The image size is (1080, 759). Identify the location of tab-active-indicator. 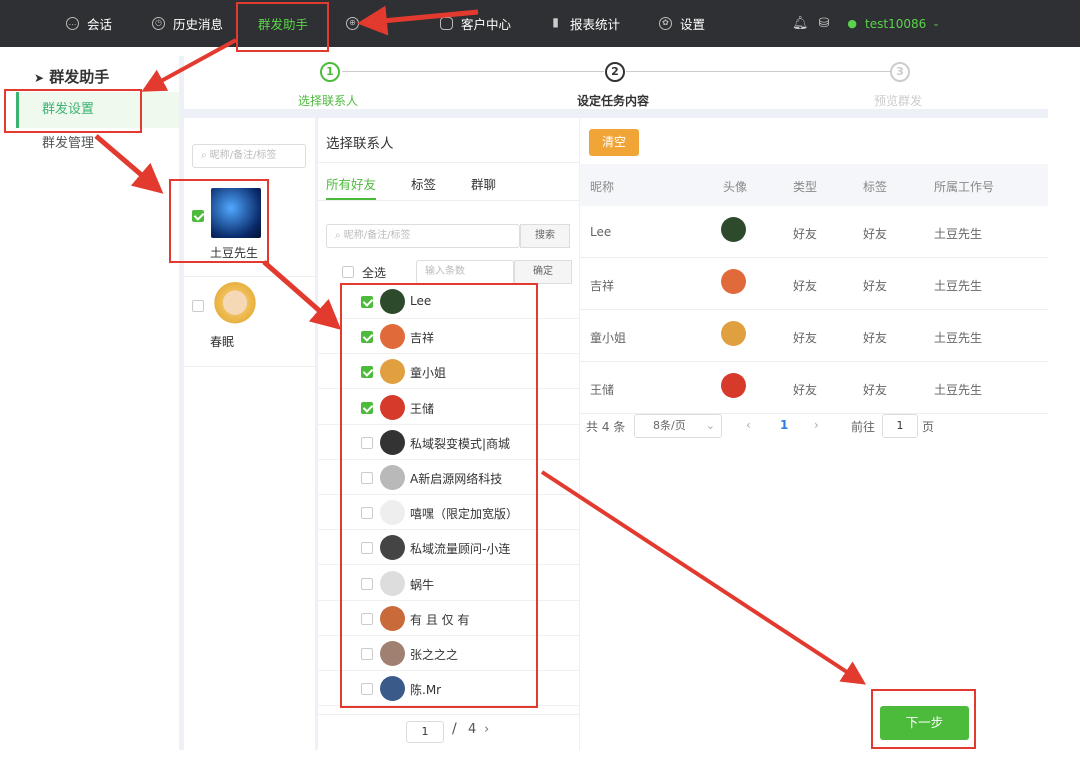
(351, 199).